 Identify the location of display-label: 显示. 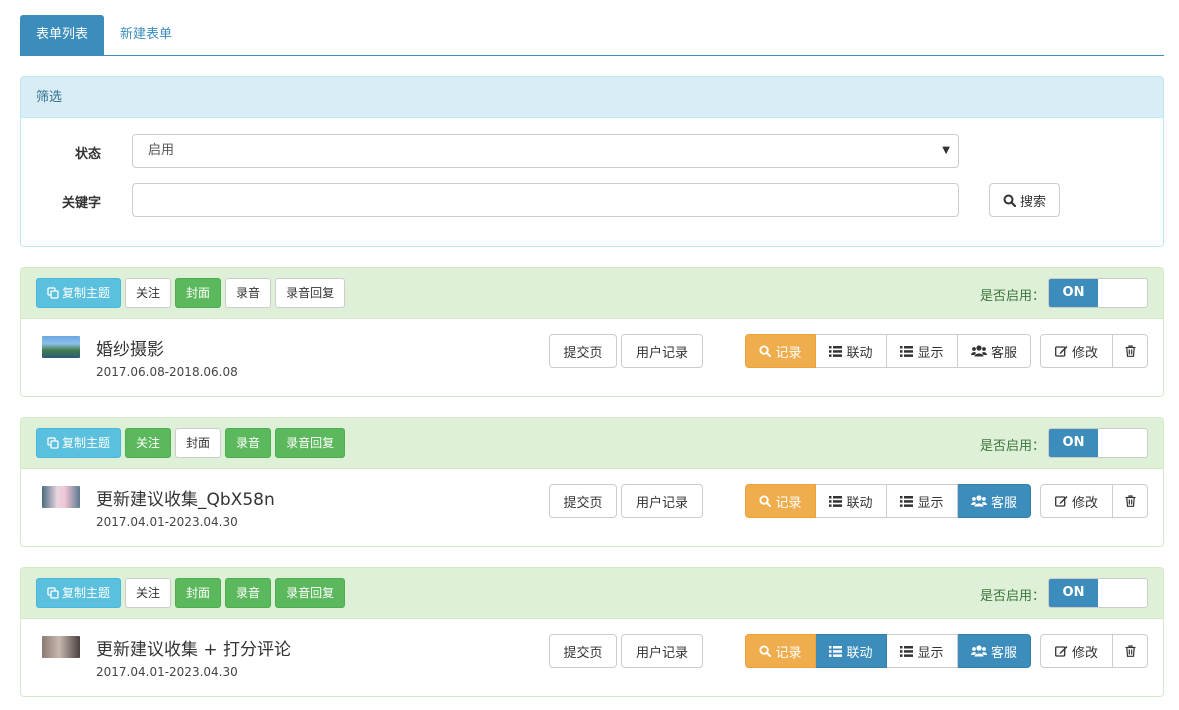
(930, 503).